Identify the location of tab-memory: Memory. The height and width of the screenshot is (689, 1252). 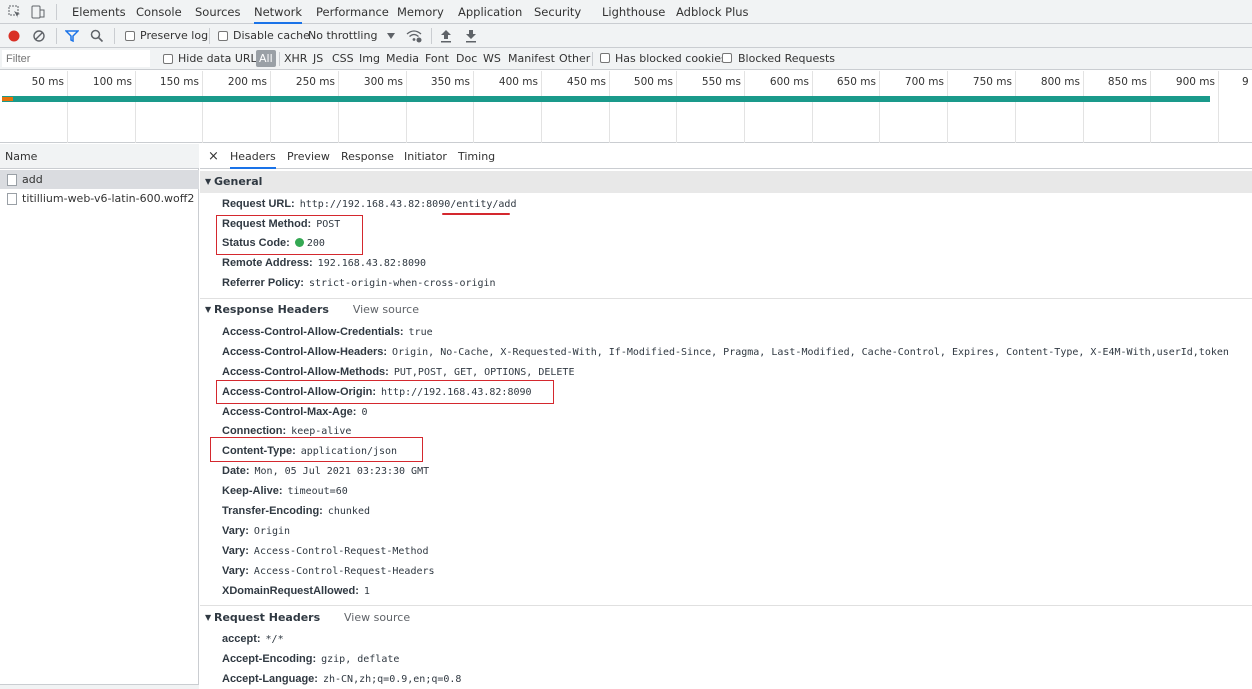
(420, 12).